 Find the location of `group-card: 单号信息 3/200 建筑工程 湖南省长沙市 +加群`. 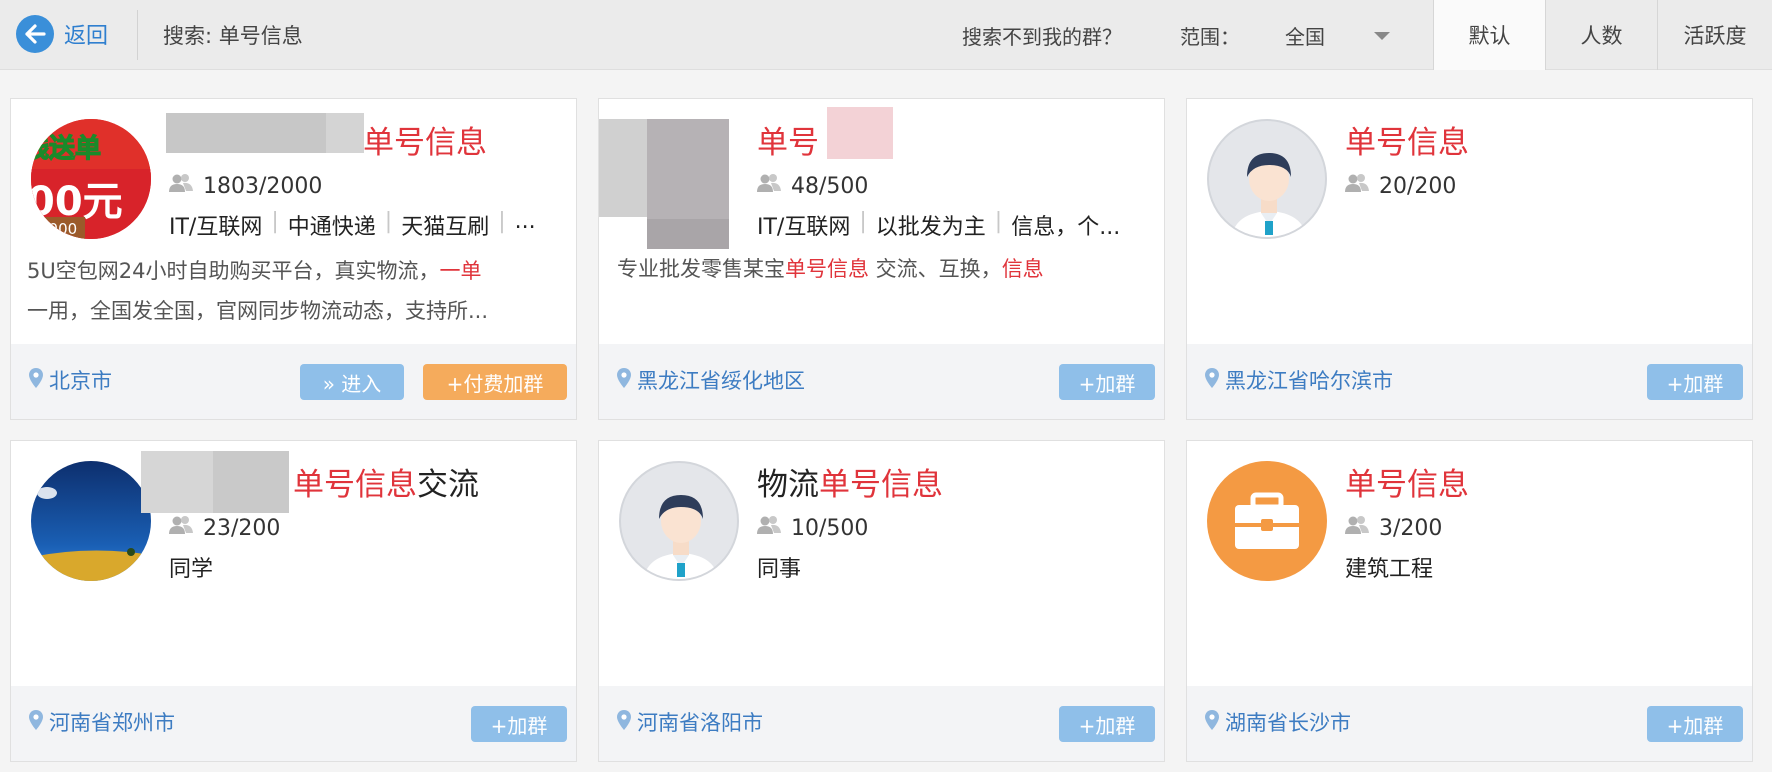

group-card: 单号信息 3/200 建筑工程 湖南省长沙市 +加群 is located at coordinates (1469, 601).